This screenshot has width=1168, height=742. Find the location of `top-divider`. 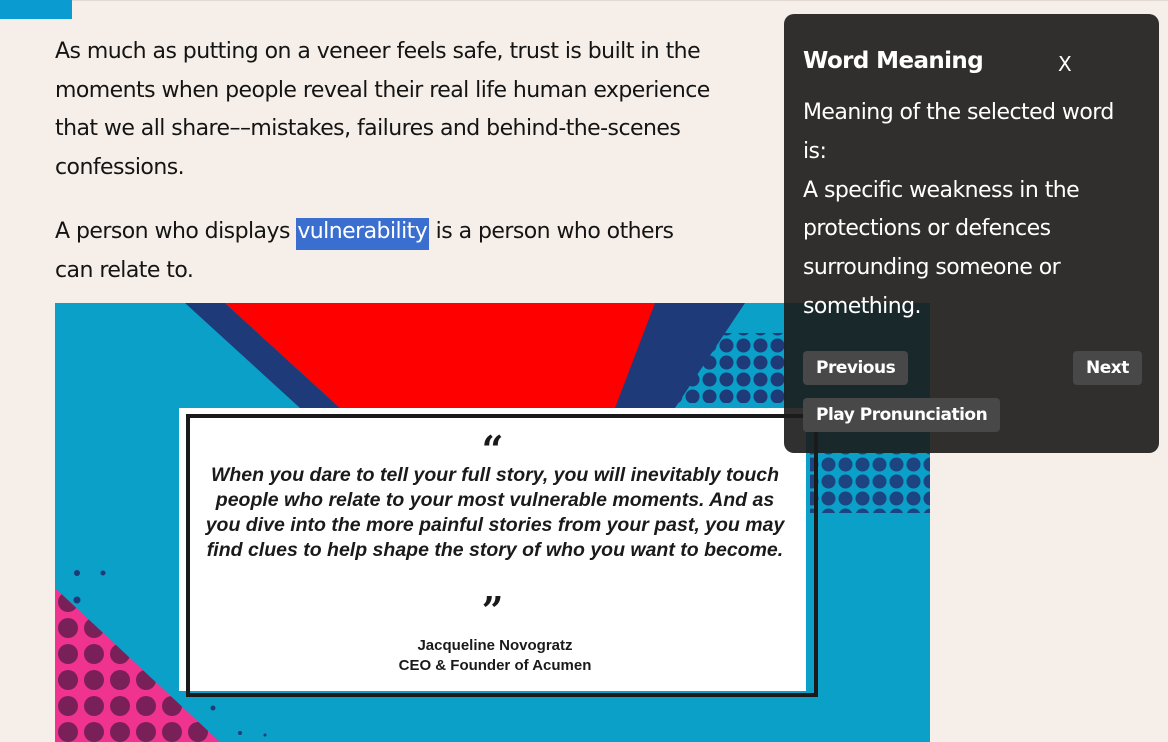

top-divider is located at coordinates (620, 0).